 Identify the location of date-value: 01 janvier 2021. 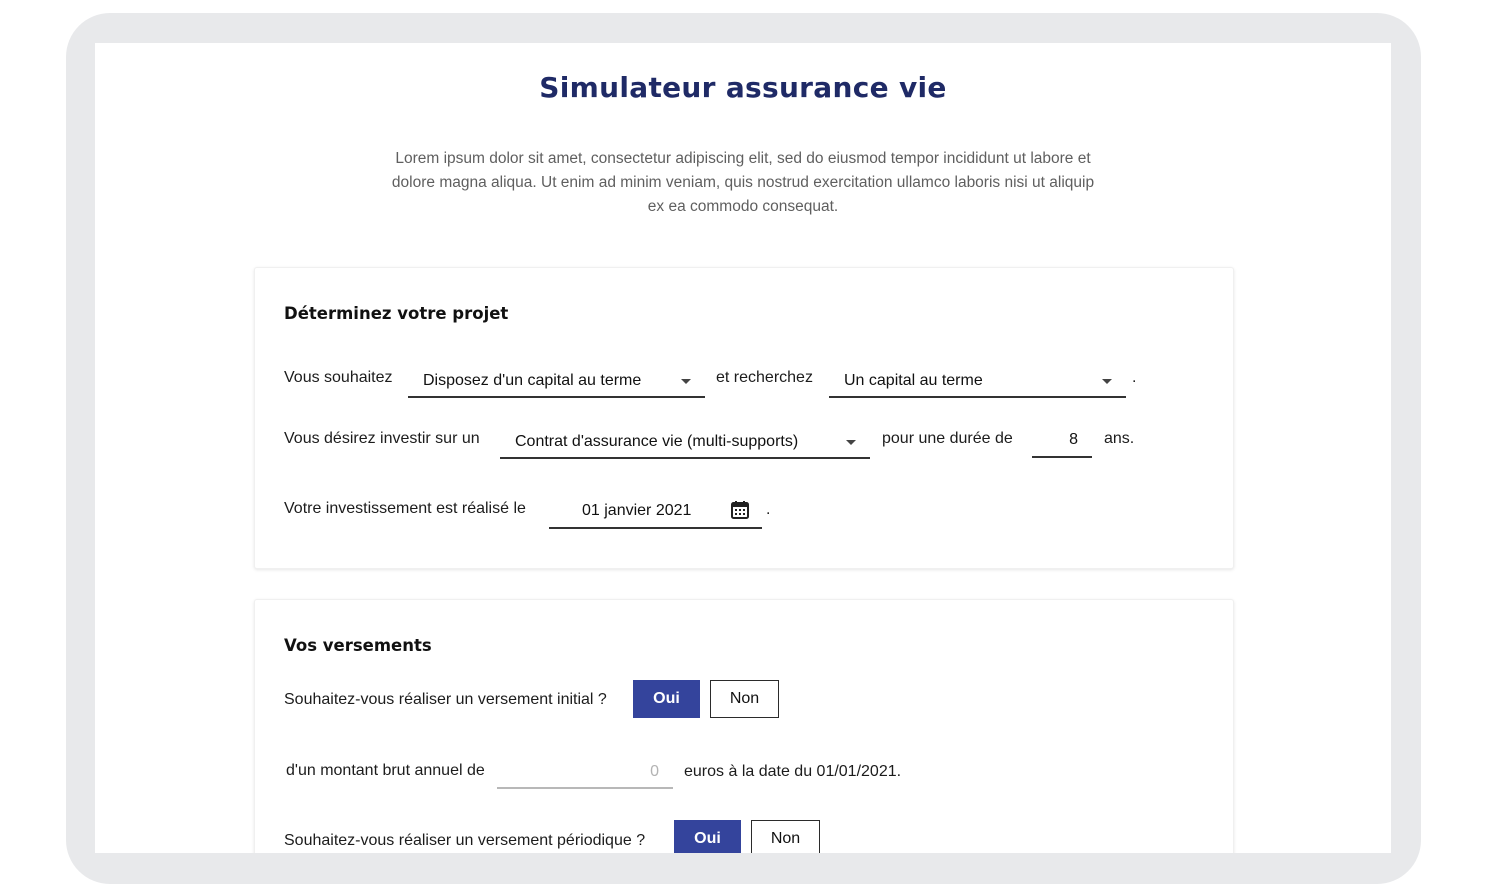
(637, 510).